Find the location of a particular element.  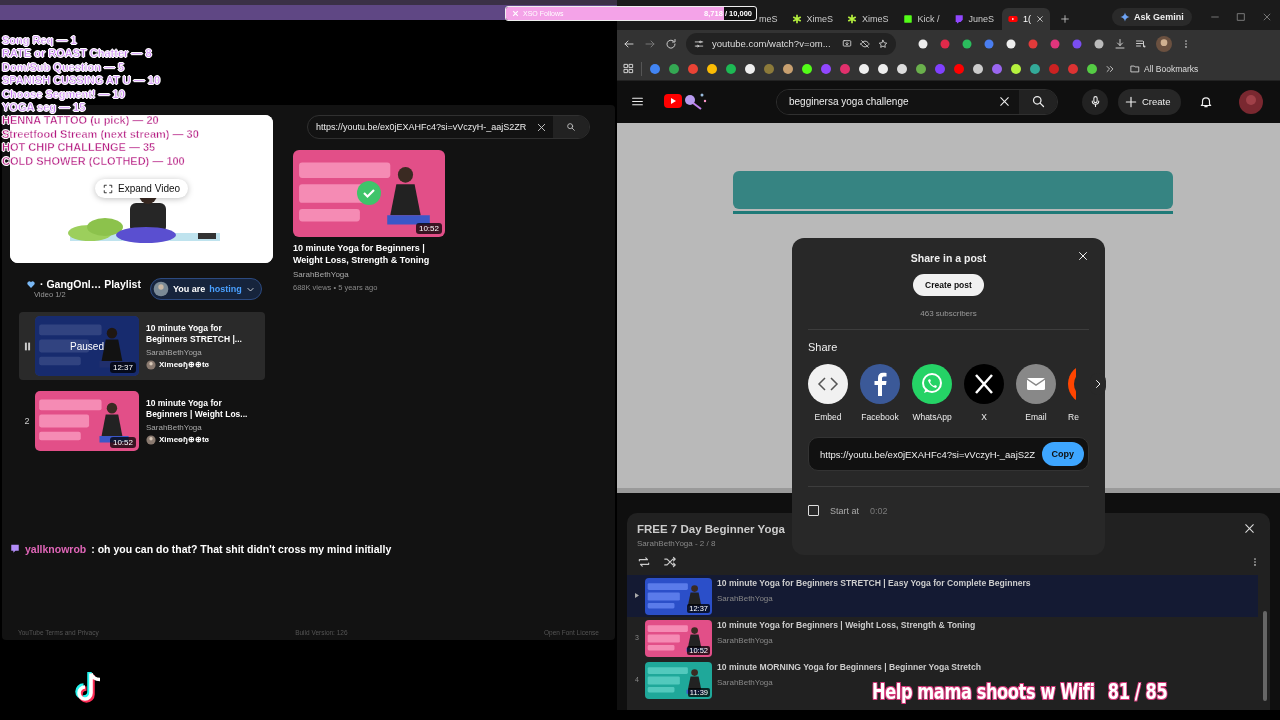

now-playing-icon is located at coordinates (637, 595).